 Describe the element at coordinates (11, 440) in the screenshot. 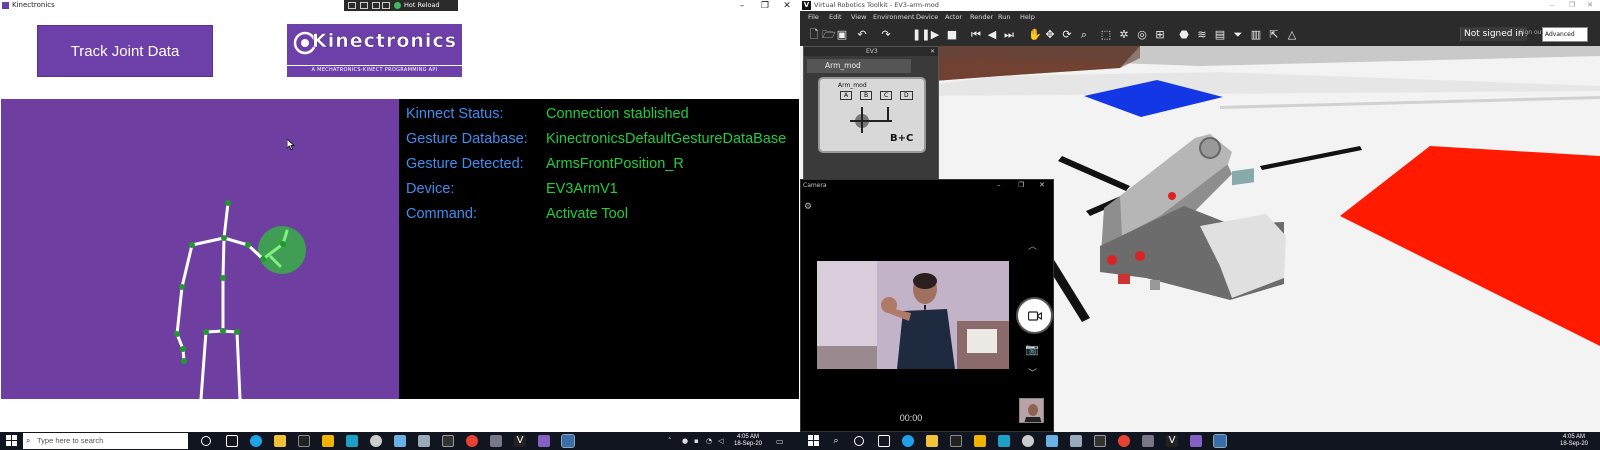

I see `start-button` at that location.